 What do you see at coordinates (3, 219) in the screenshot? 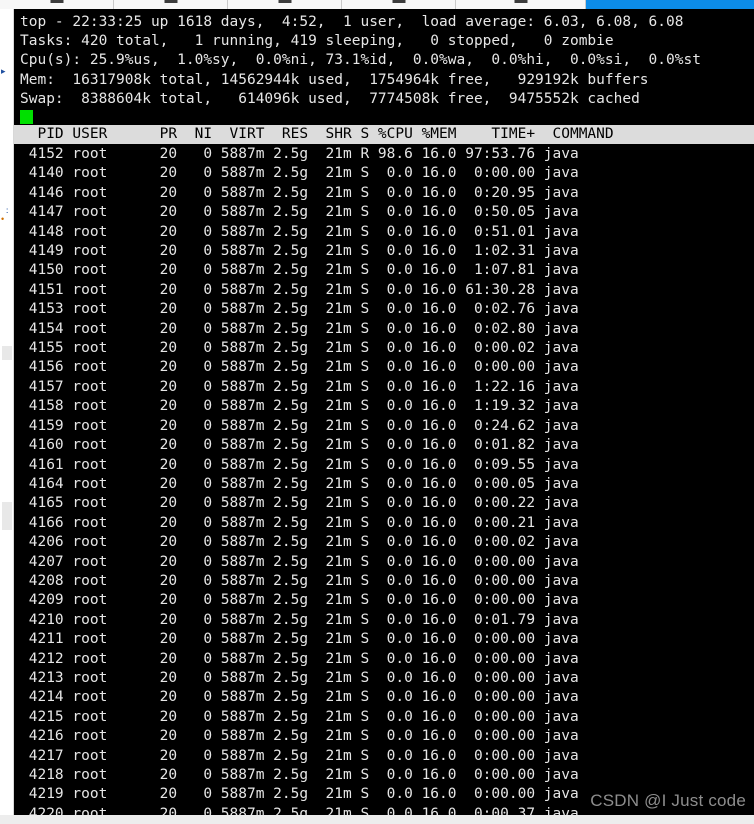
I see `bg-fragment: •` at bounding box center [3, 219].